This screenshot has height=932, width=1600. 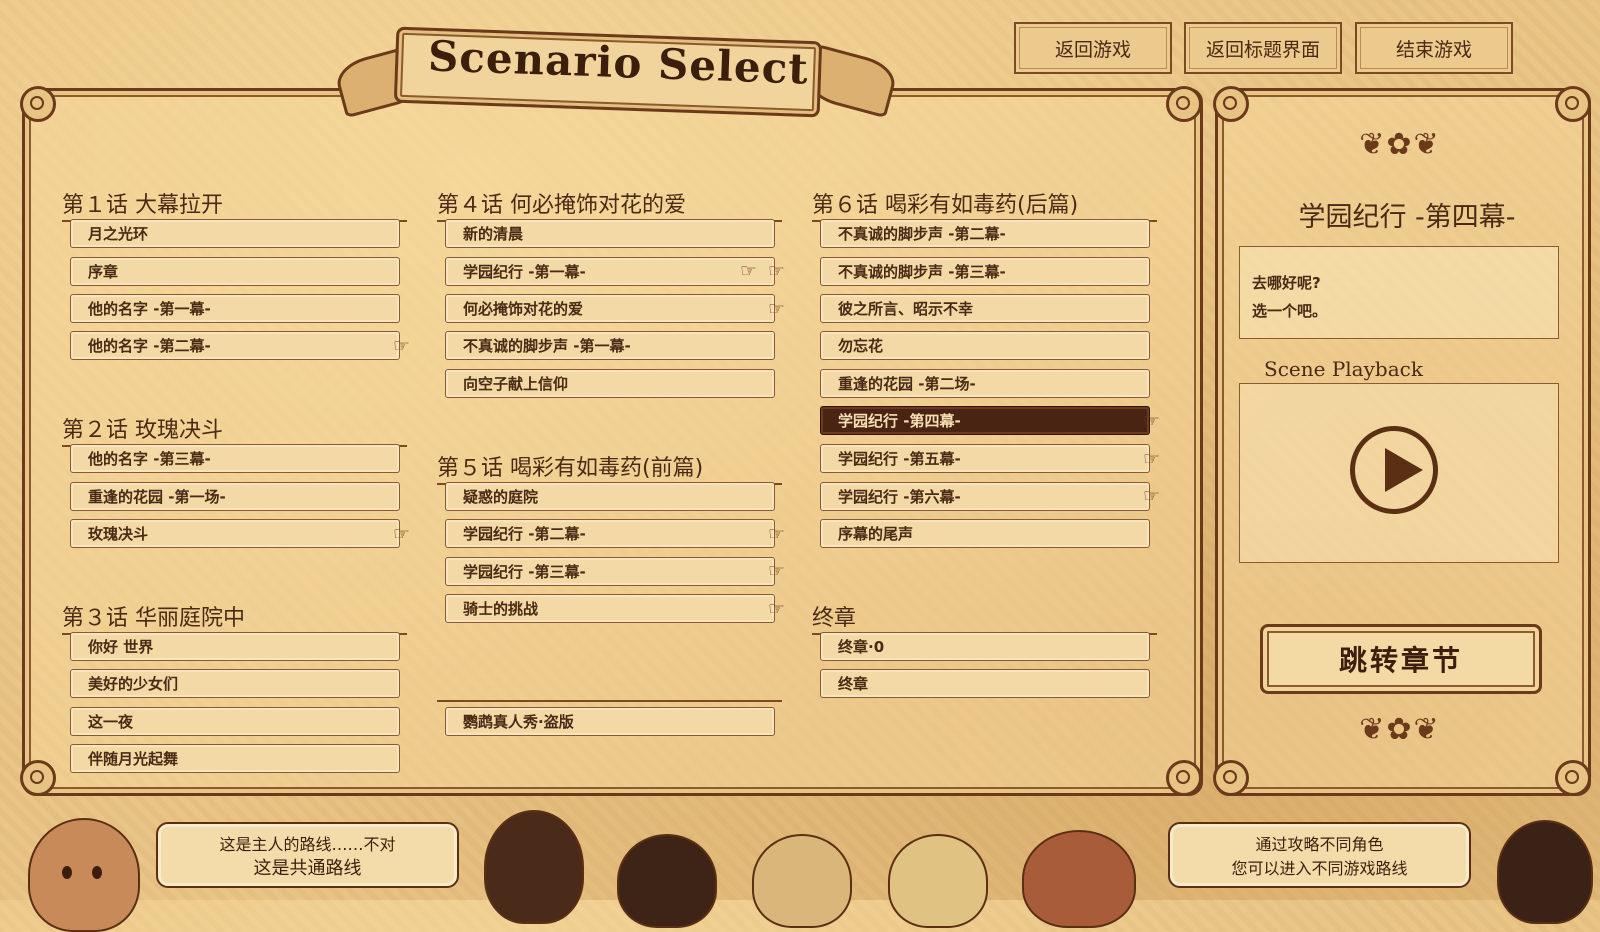 I want to click on bubble-line: 这是共通路线, so click(x=307, y=868).